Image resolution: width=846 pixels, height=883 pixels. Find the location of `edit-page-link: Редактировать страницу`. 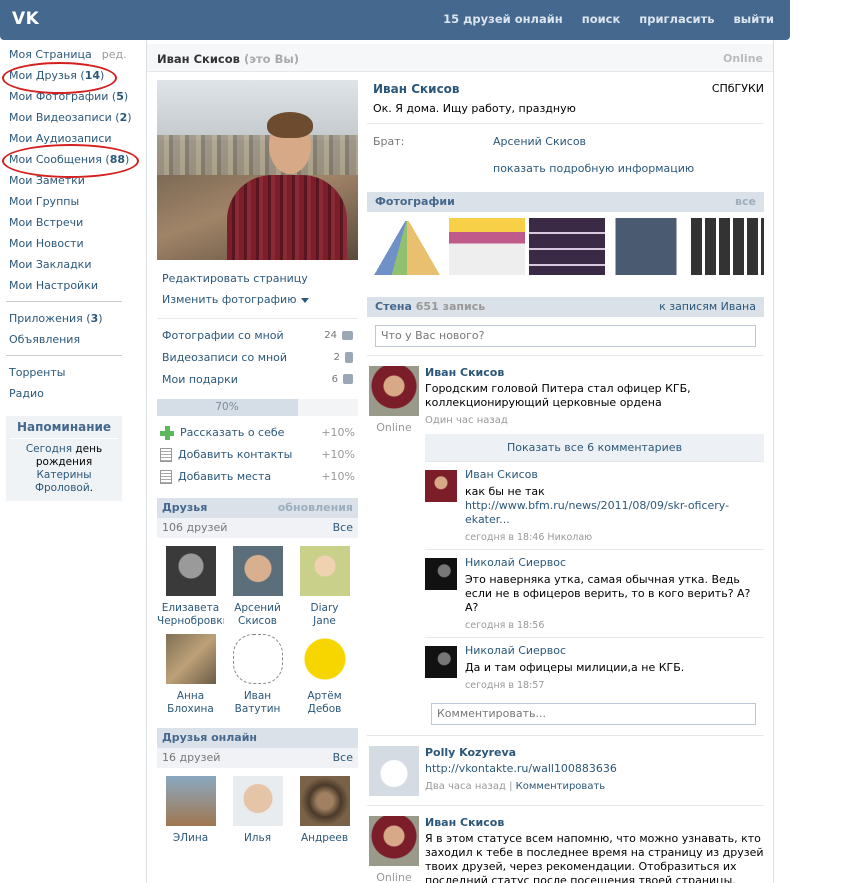

edit-page-link: Редактировать страницу is located at coordinates (257, 278).